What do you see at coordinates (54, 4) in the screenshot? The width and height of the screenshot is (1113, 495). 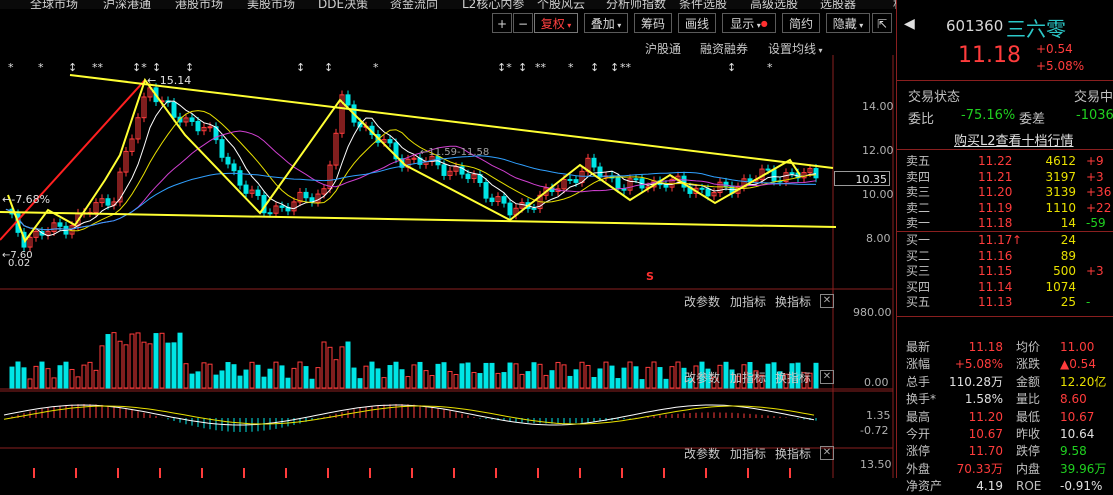 I see `top-menu-item: 全球市场` at bounding box center [54, 4].